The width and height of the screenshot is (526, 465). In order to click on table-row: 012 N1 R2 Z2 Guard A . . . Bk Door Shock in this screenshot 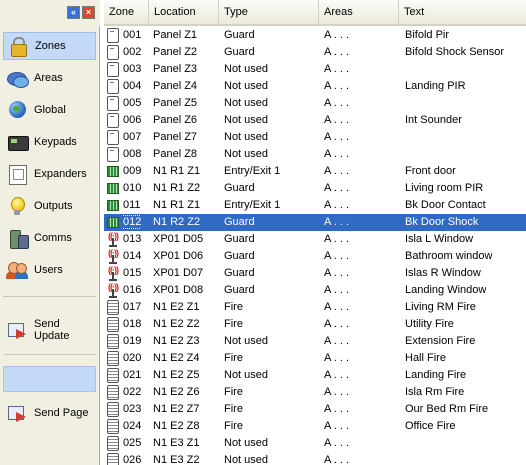, I will do `click(315, 222)`.